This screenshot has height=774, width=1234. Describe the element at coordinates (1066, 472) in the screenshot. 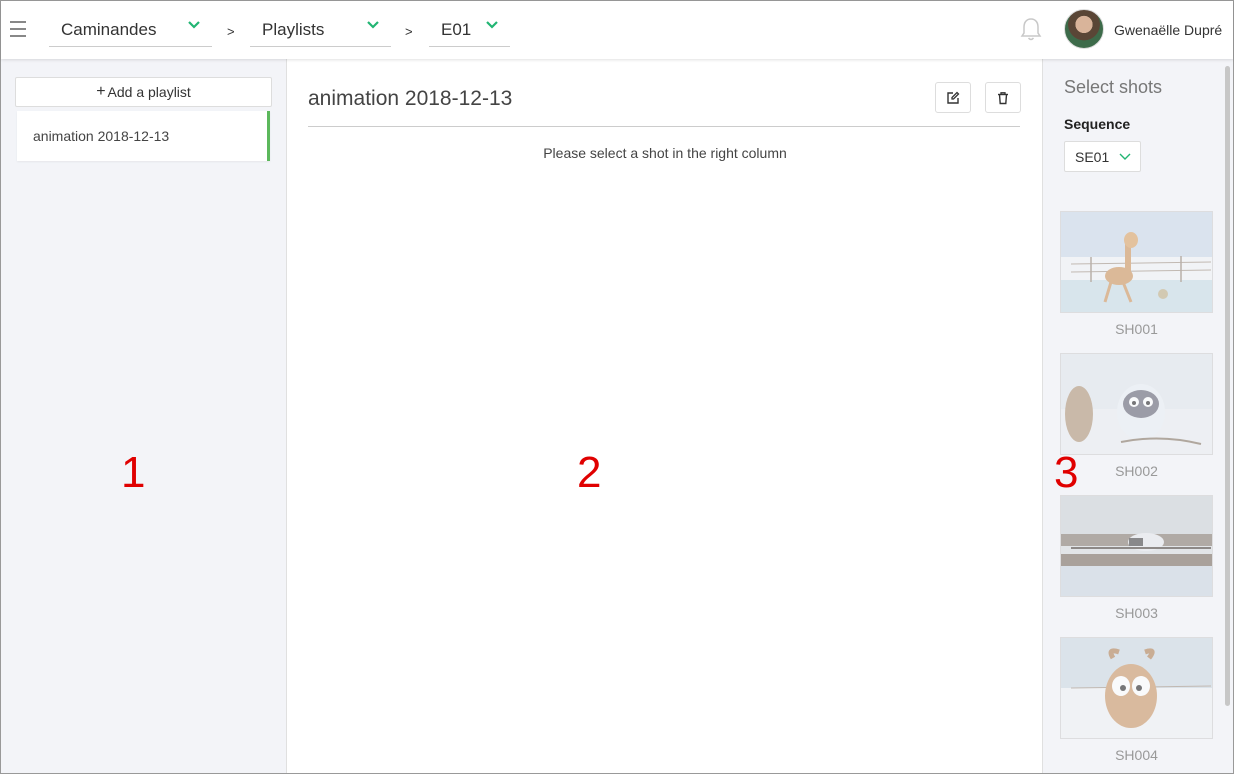

I see `annotation-number: 3` at that location.